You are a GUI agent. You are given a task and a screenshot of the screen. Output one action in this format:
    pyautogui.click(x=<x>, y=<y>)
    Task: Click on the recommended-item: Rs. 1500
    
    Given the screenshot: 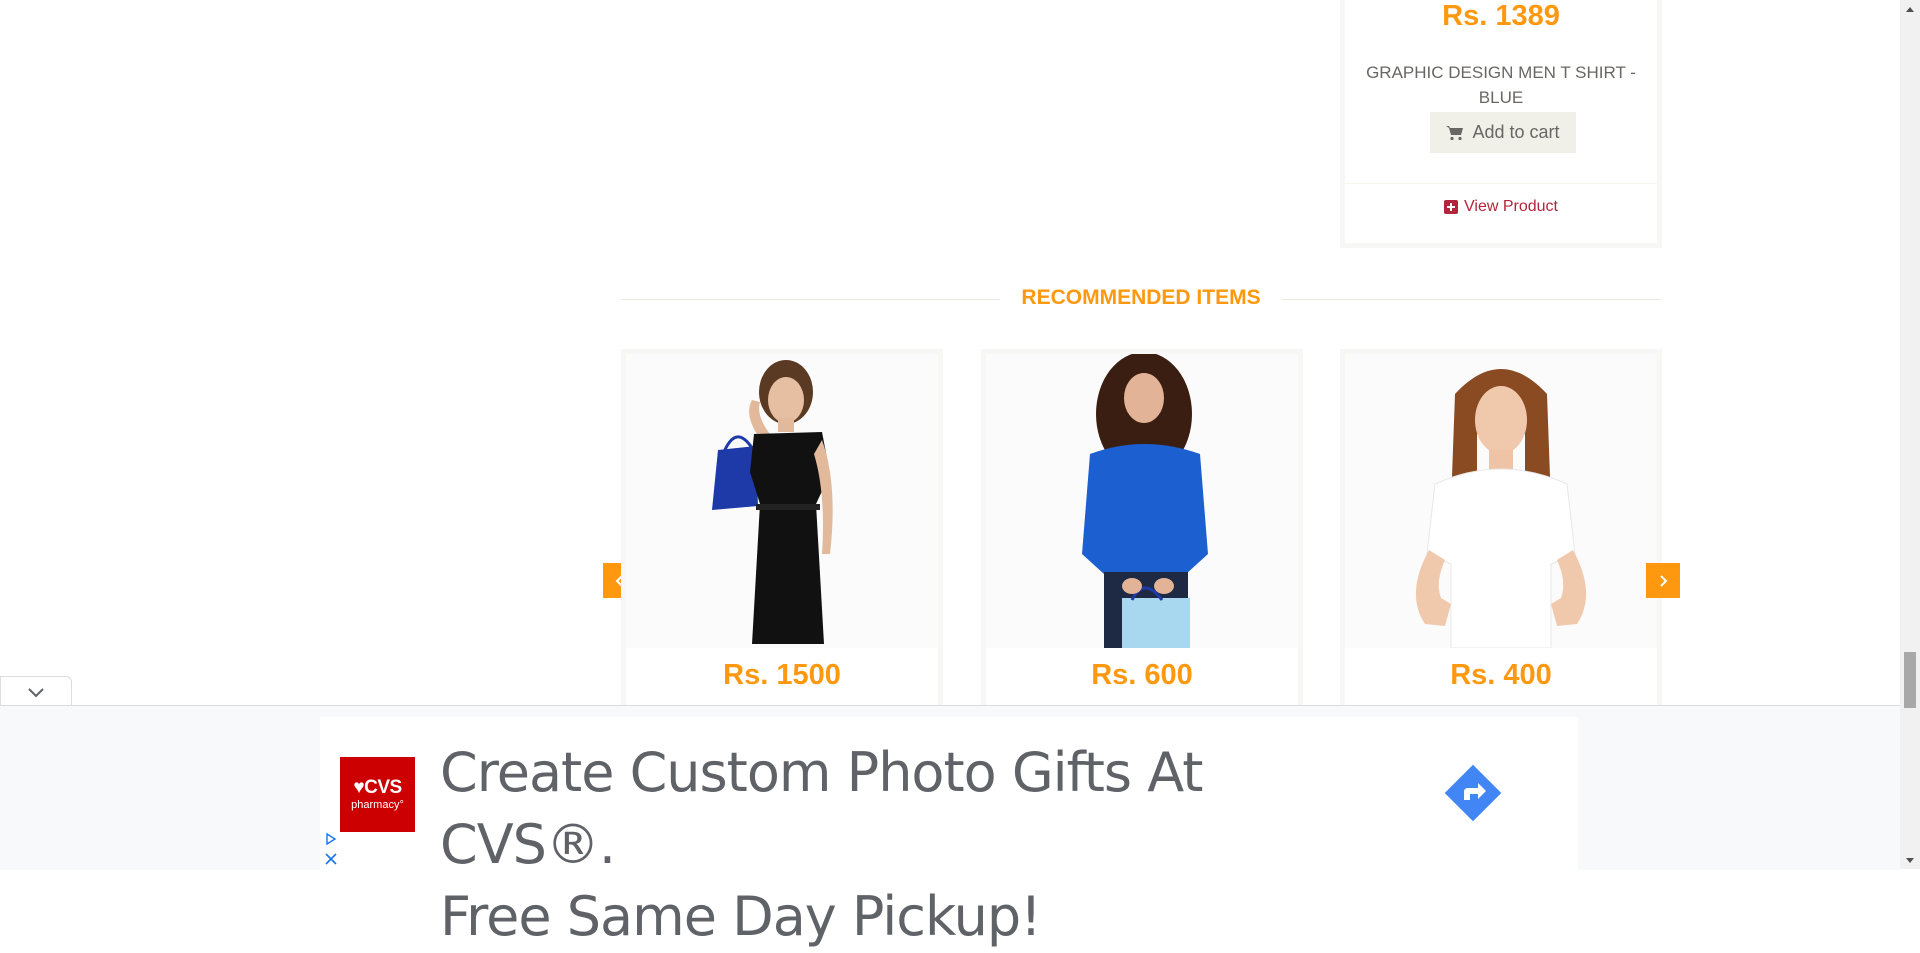 What is the action you would take?
    pyautogui.click(x=782, y=539)
    